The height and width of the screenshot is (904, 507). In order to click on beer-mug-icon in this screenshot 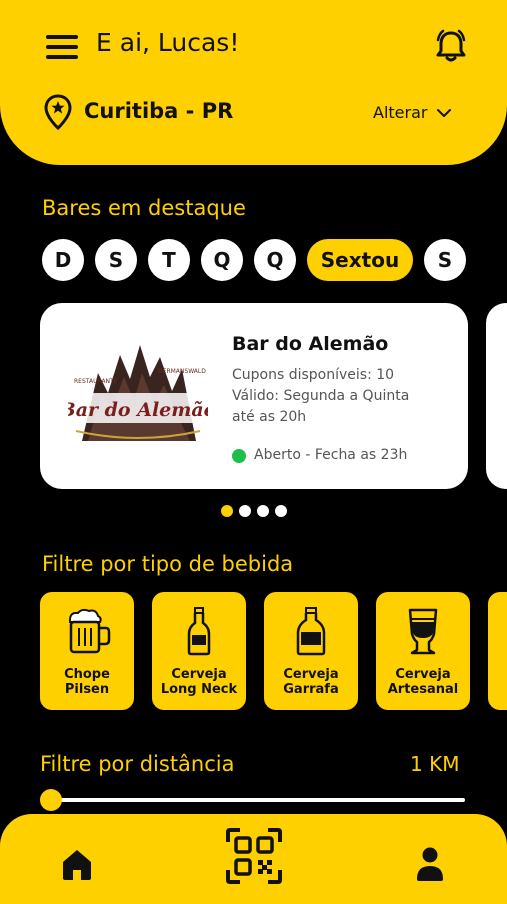, I will do `click(90, 631)`.